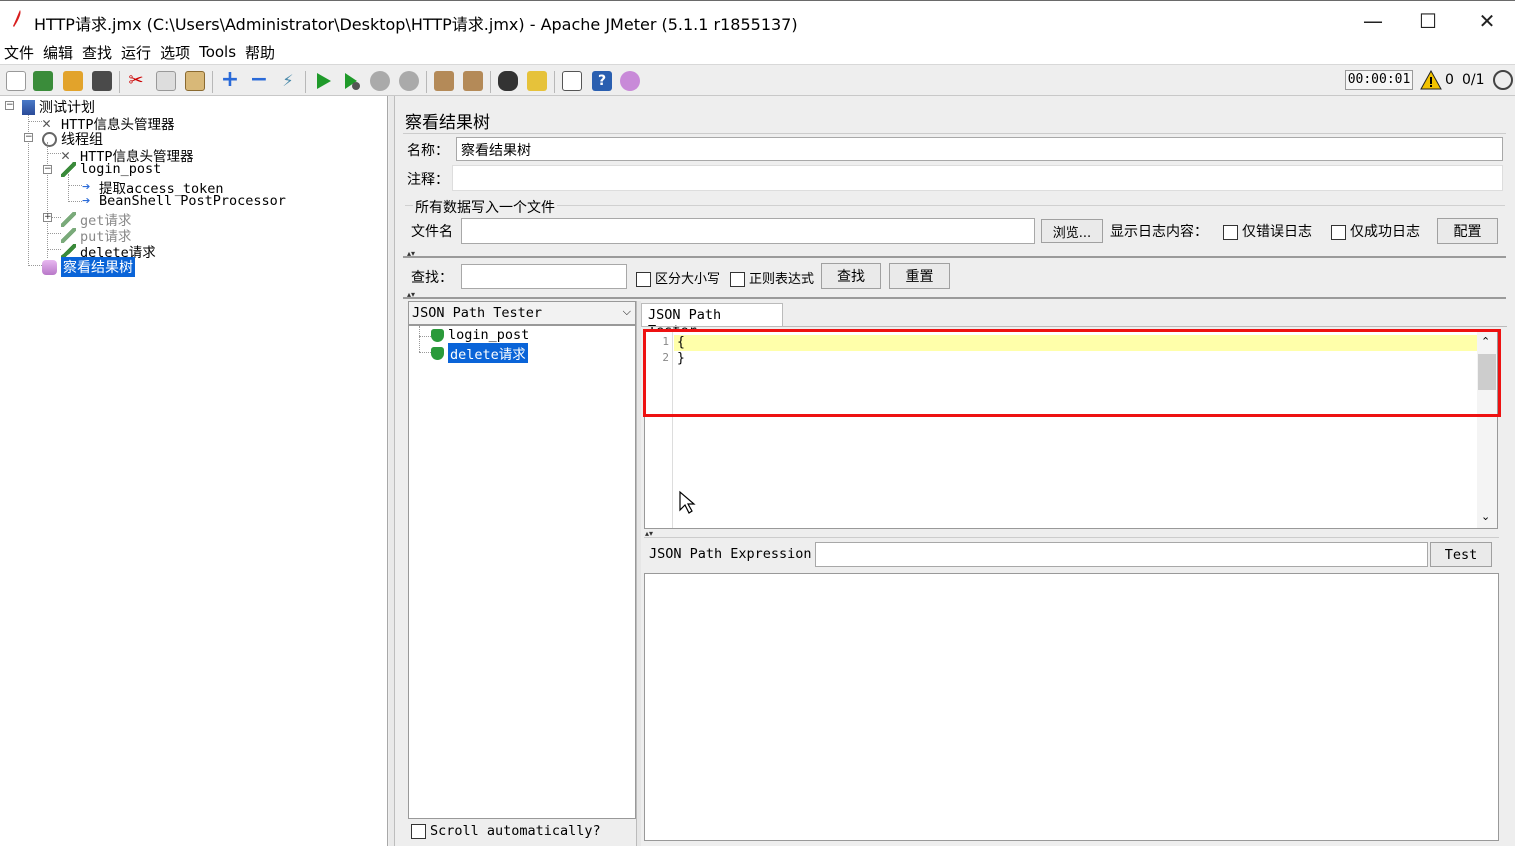 This screenshot has height=846, width=1515. I want to click on menu-search: 查找, so click(97, 52).